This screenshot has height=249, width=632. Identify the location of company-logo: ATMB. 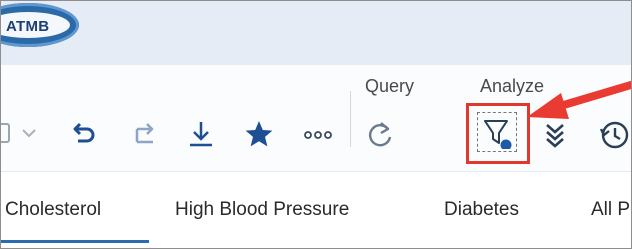
(40, 25).